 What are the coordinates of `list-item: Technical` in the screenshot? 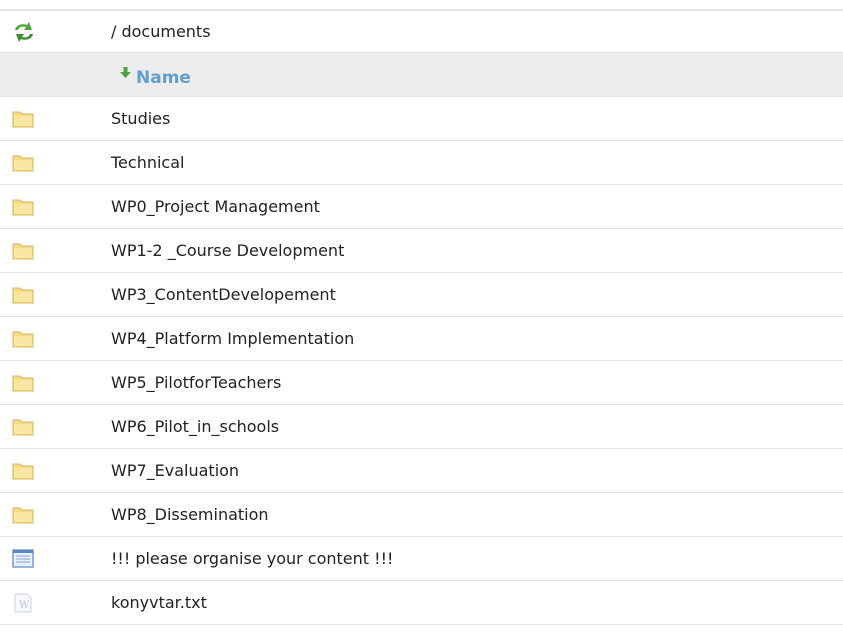 It's located at (421, 163).